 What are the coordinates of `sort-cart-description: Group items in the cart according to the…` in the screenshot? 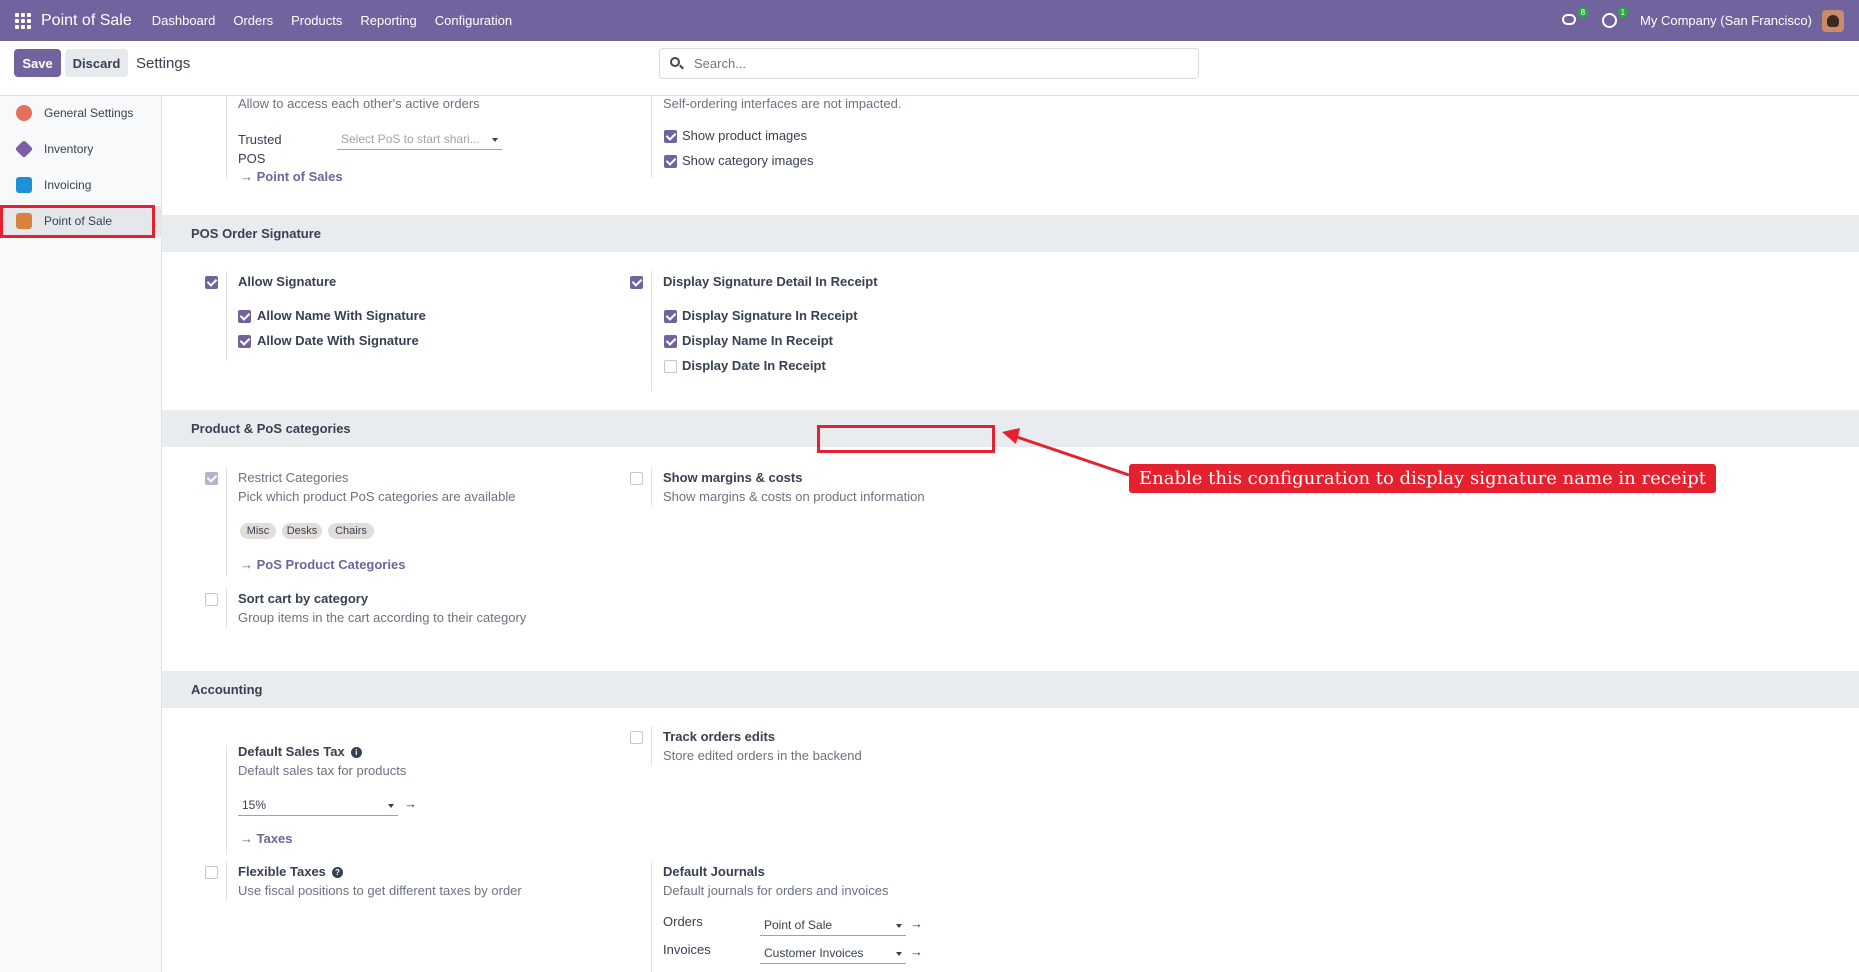 It's located at (382, 617).